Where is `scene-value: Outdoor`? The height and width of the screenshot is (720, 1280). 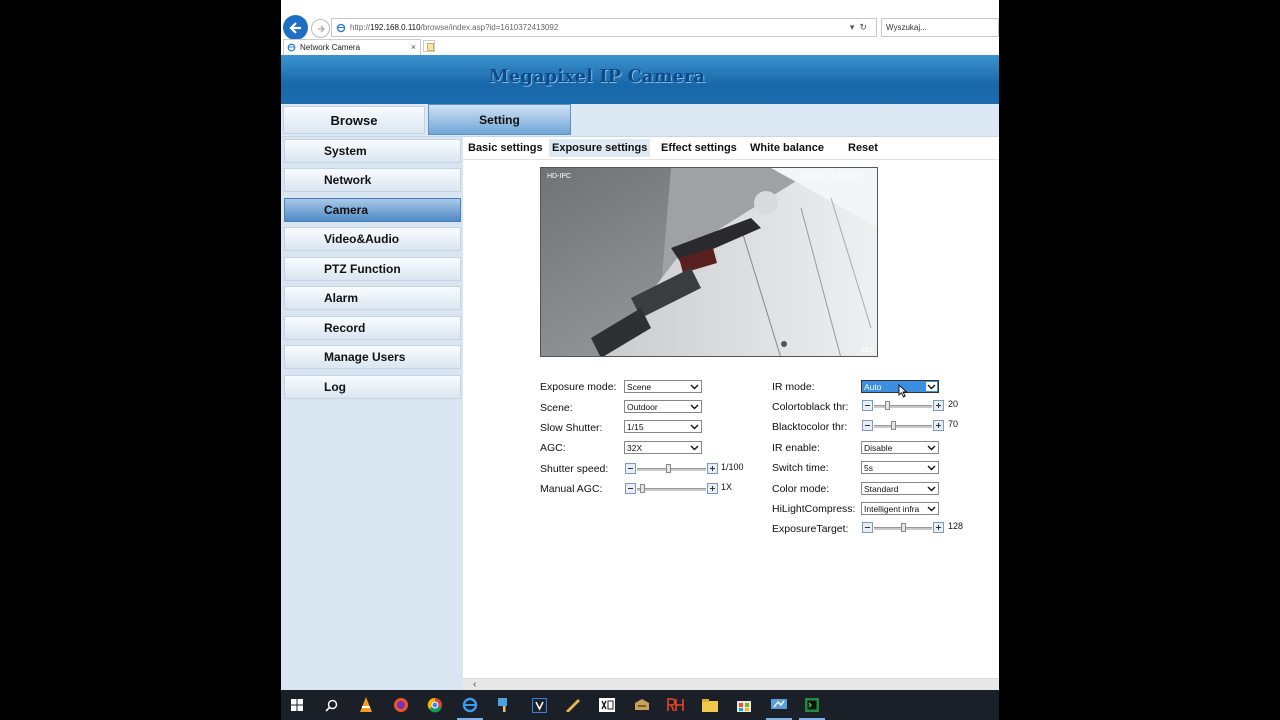 scene-value: Outdoor is located at coordinates (642, 406).